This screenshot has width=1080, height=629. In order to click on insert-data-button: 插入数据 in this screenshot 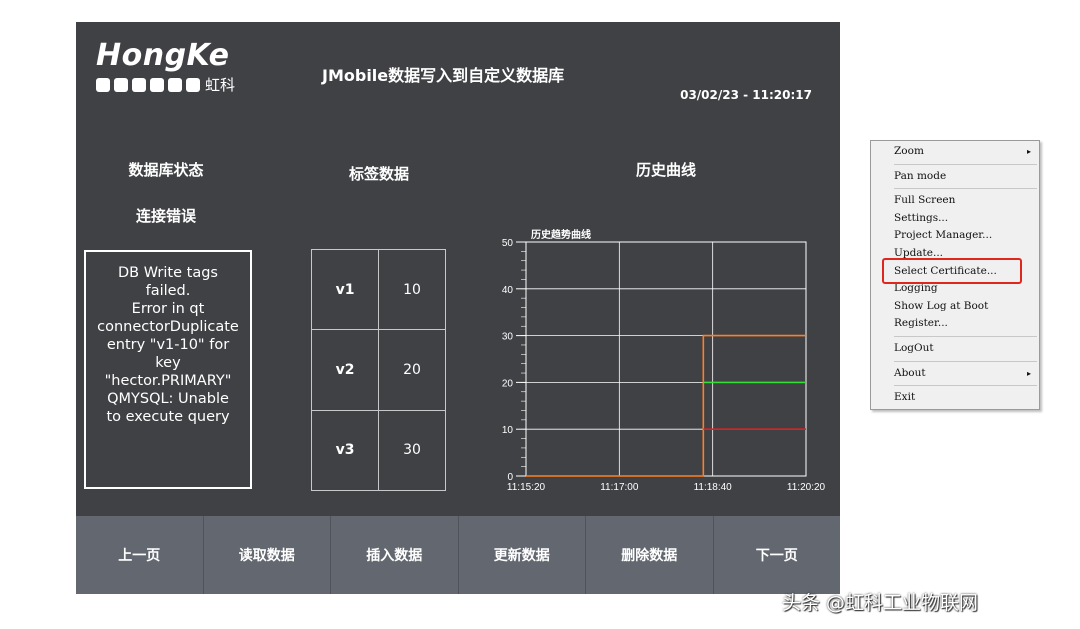, I will do `click(395, 555)`.